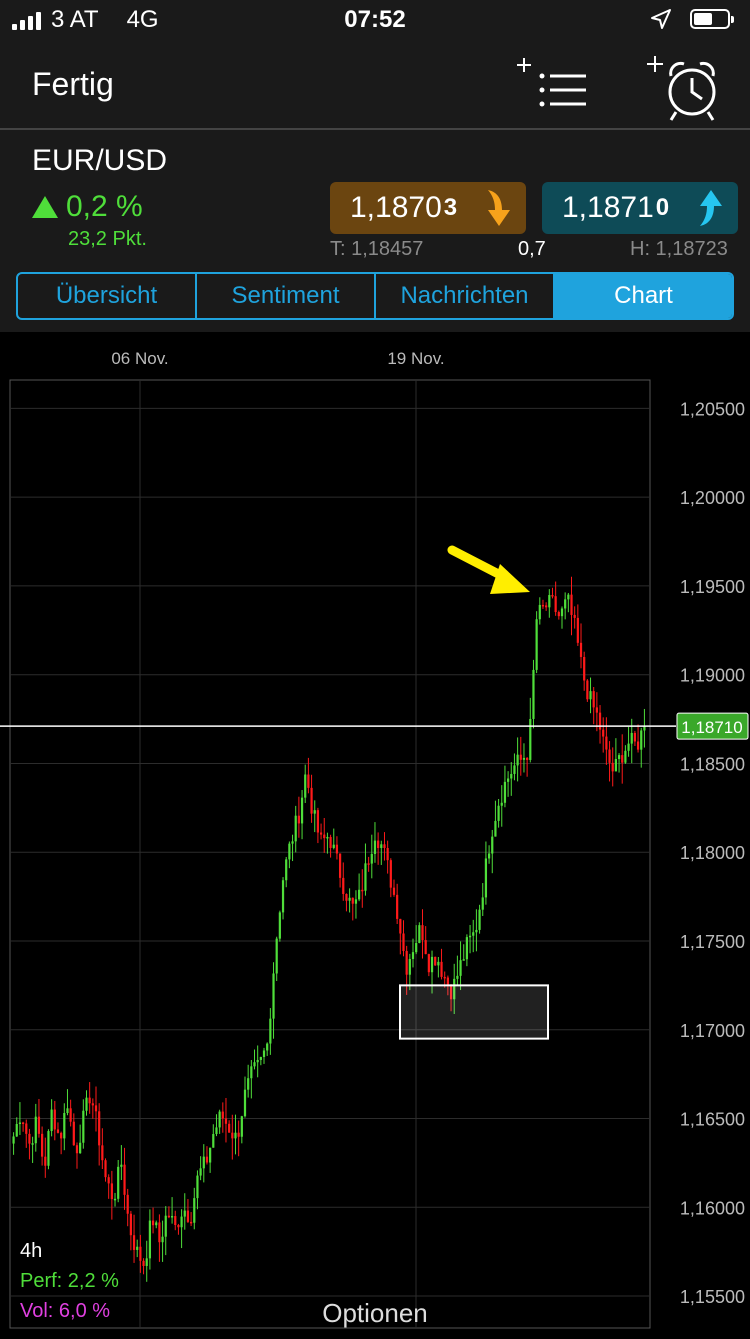 The image size is (750, 1339). Describe the element at coordinates (69, 1281) in the screenshot. I see `chart-performance: Perf: 2,2 %` at that location.